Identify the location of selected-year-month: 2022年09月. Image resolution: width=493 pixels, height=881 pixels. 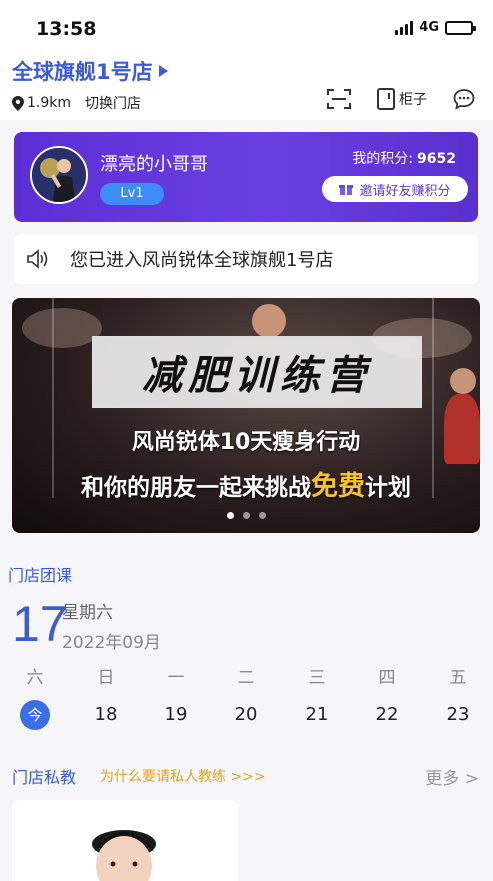
(111, 643).